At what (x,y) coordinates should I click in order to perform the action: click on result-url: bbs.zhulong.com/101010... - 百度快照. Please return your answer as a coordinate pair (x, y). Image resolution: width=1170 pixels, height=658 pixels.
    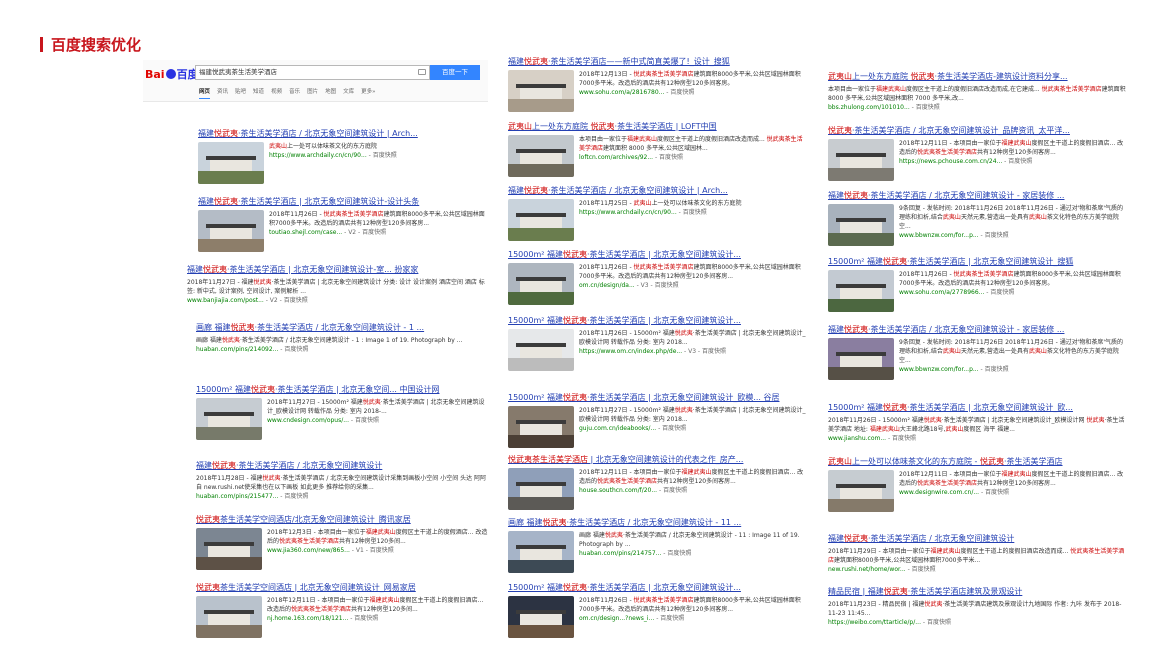
    Looking at the image, I should click on (978, 107).